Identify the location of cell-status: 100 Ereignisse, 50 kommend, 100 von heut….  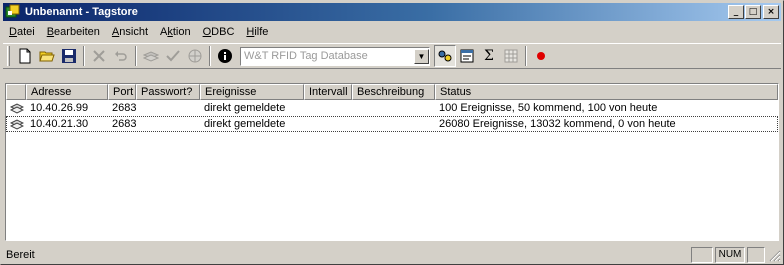
(548, 108).